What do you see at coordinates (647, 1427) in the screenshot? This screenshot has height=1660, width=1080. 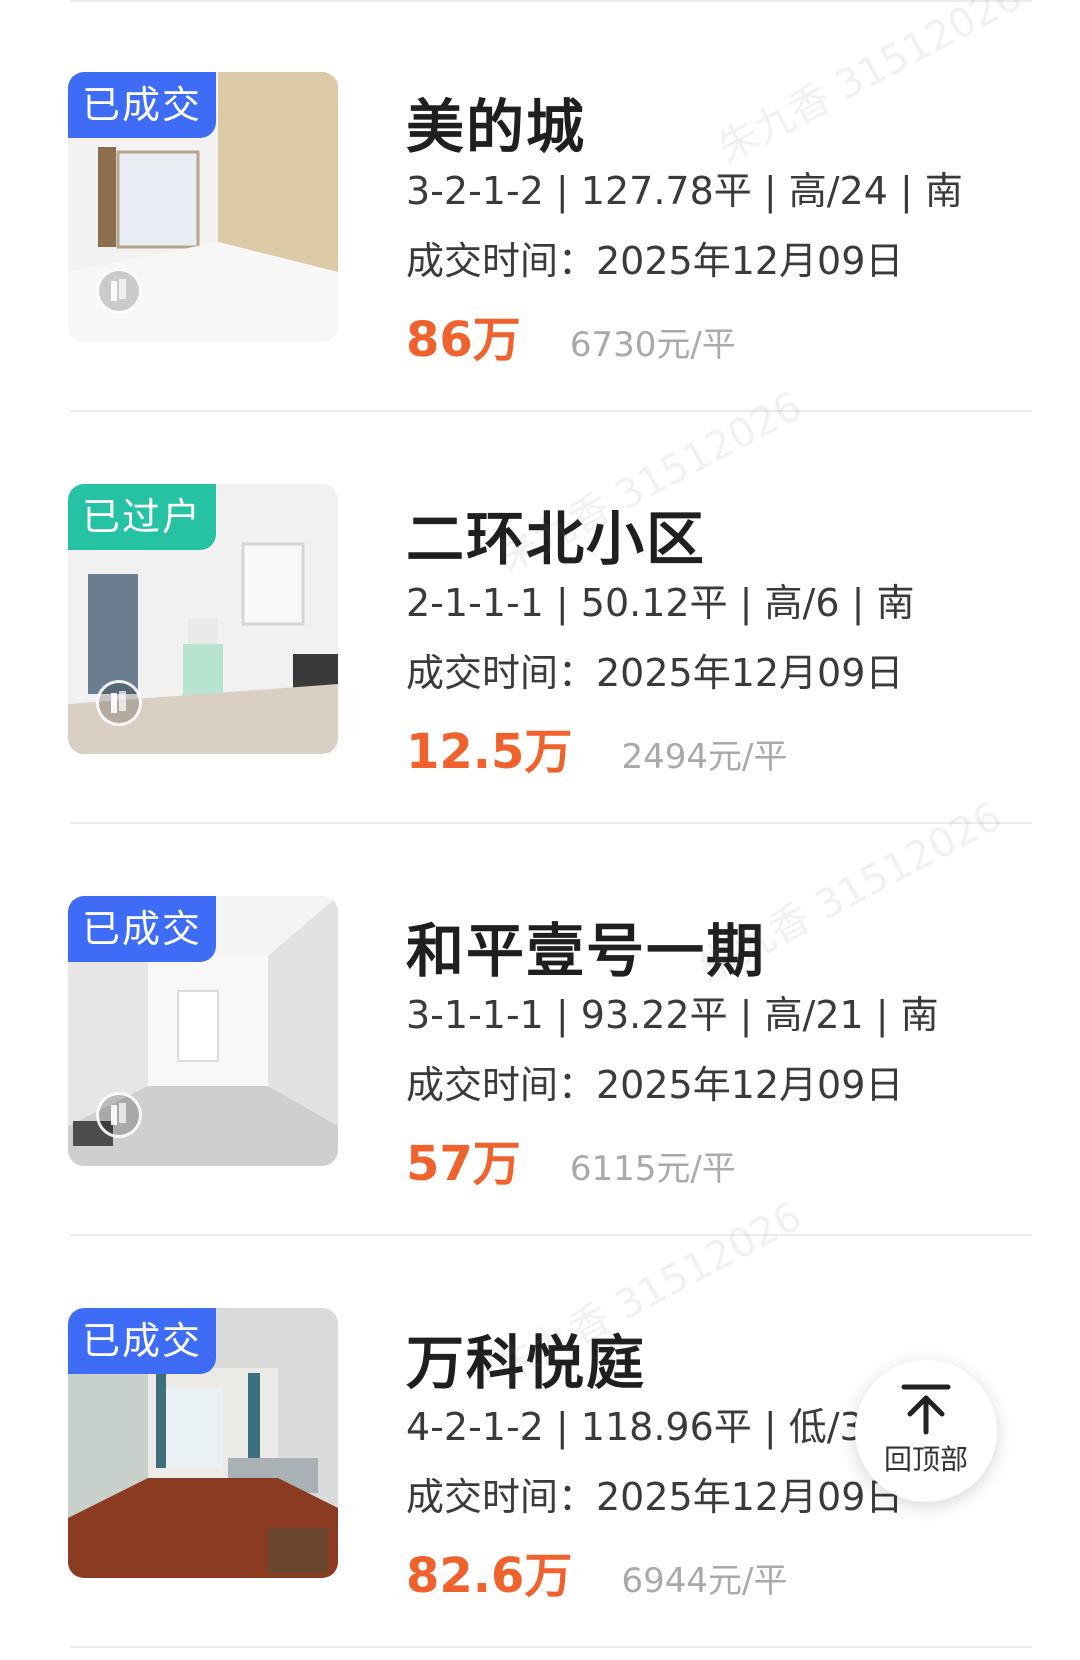 I see `listing-specs: 4-2-1-2 | 118.96平 | 低/34` at bounding box center [647, 1427].